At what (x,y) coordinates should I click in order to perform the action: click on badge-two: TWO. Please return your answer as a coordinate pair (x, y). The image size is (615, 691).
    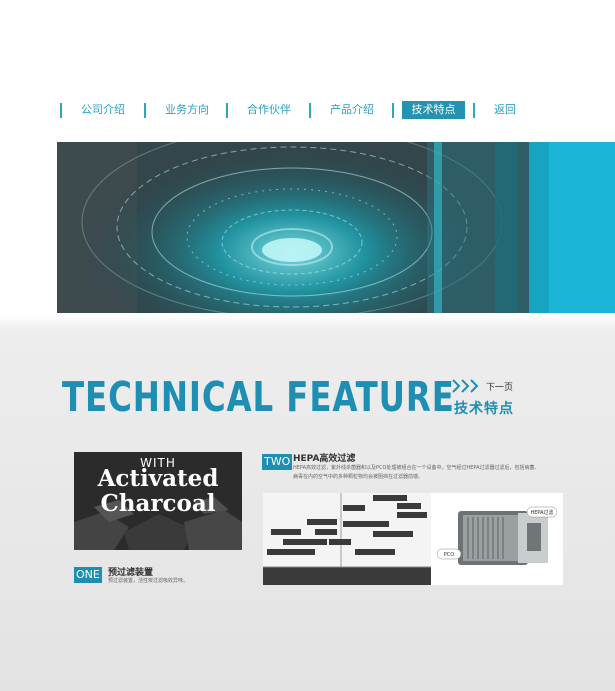
    Looking at the image, I should click on (277, 462).